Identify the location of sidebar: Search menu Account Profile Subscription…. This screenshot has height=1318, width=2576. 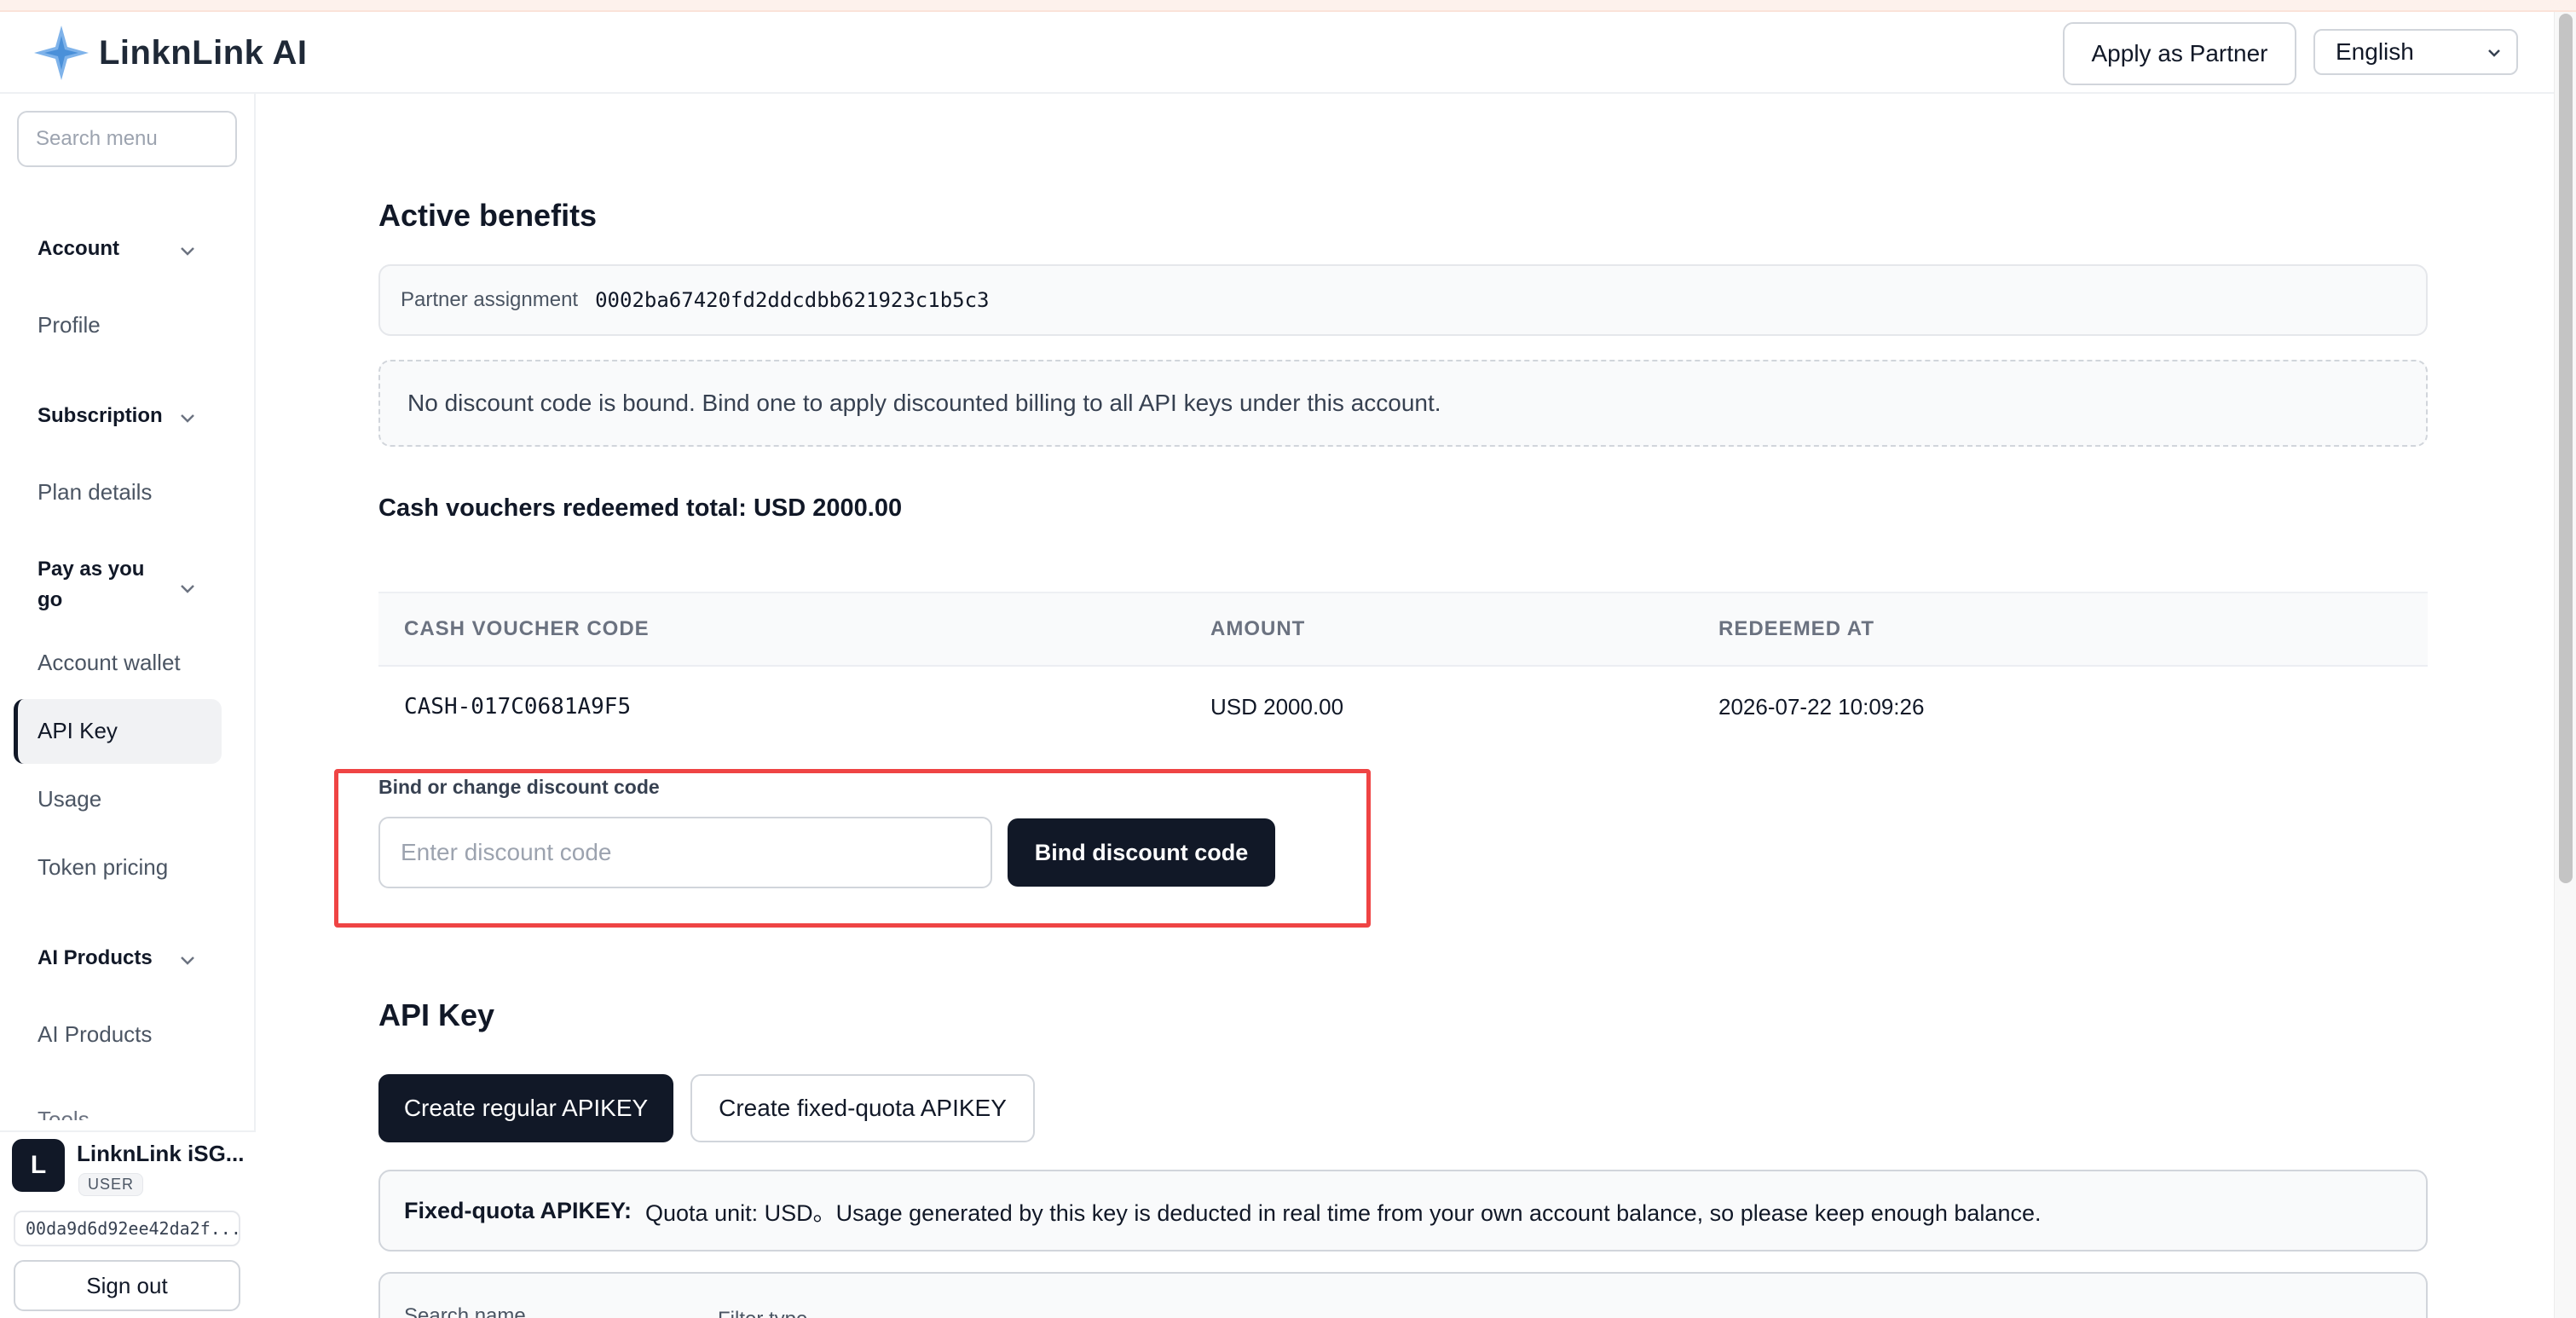
(128, 706).